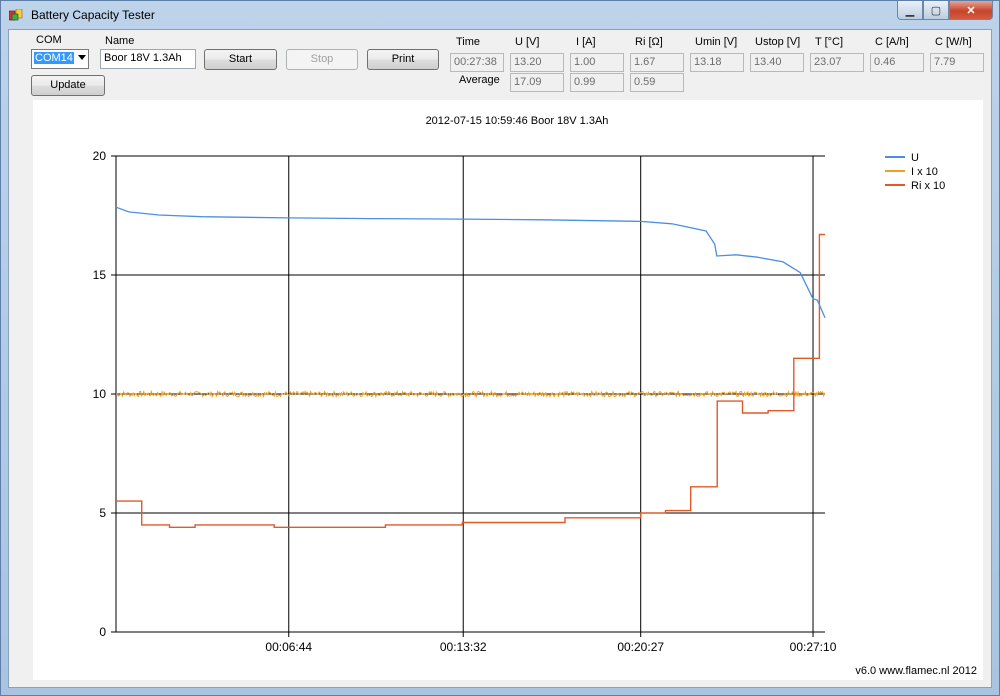  I want to click on app-icon, so click(16, 15).